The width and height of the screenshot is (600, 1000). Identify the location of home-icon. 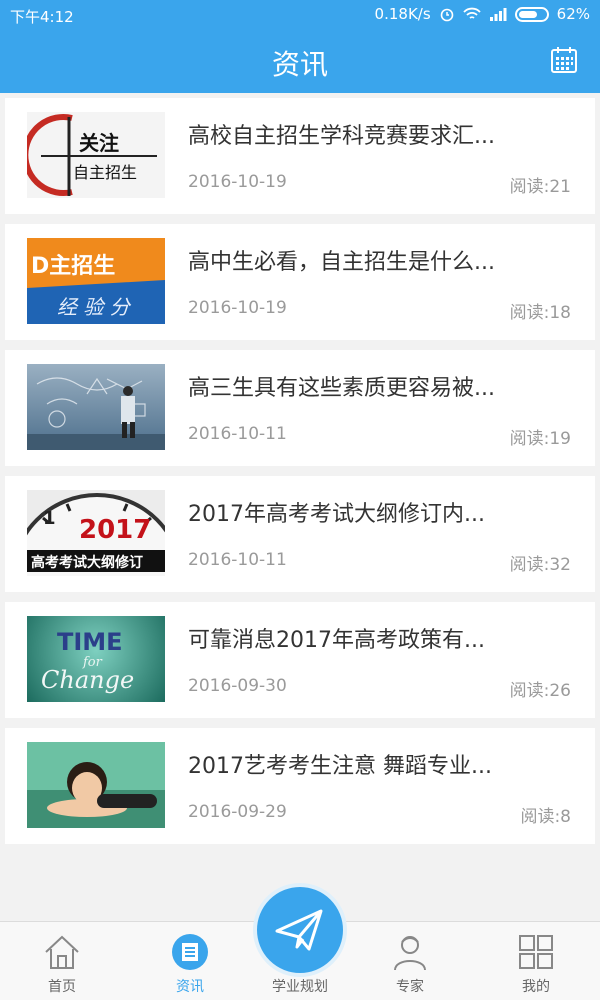
(62, 952).